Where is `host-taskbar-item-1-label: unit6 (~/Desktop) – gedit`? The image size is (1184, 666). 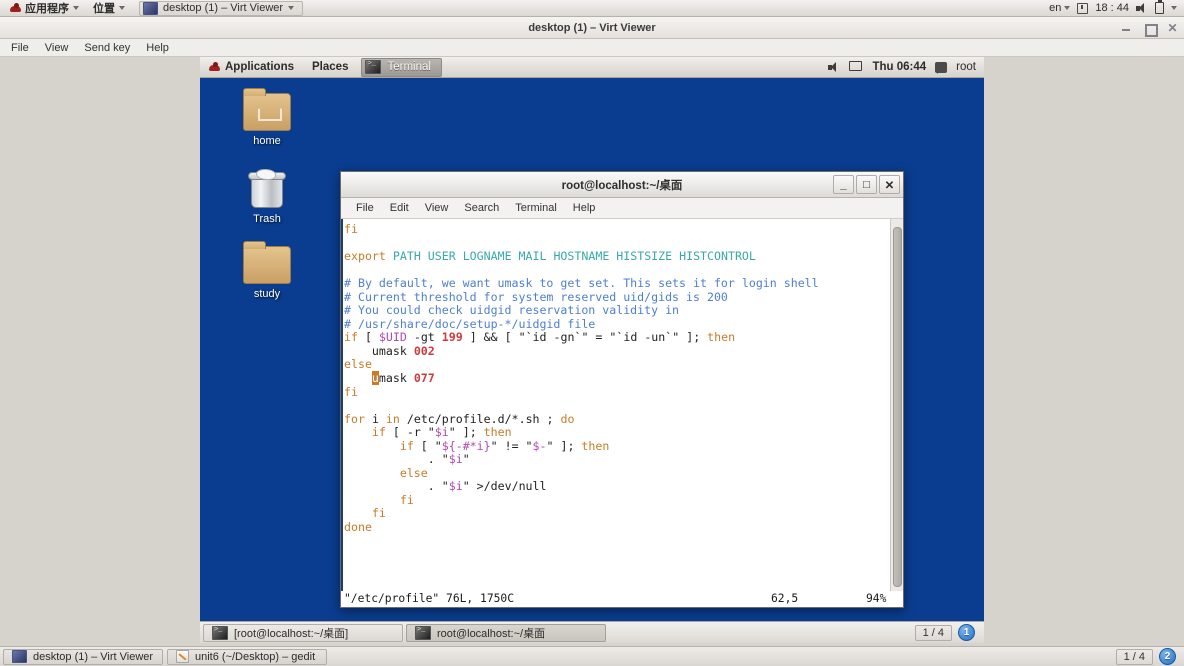 host-taskbar-item-1-label: unit6 (~/Desktop) – gedit is located at coordinates (255, 656).